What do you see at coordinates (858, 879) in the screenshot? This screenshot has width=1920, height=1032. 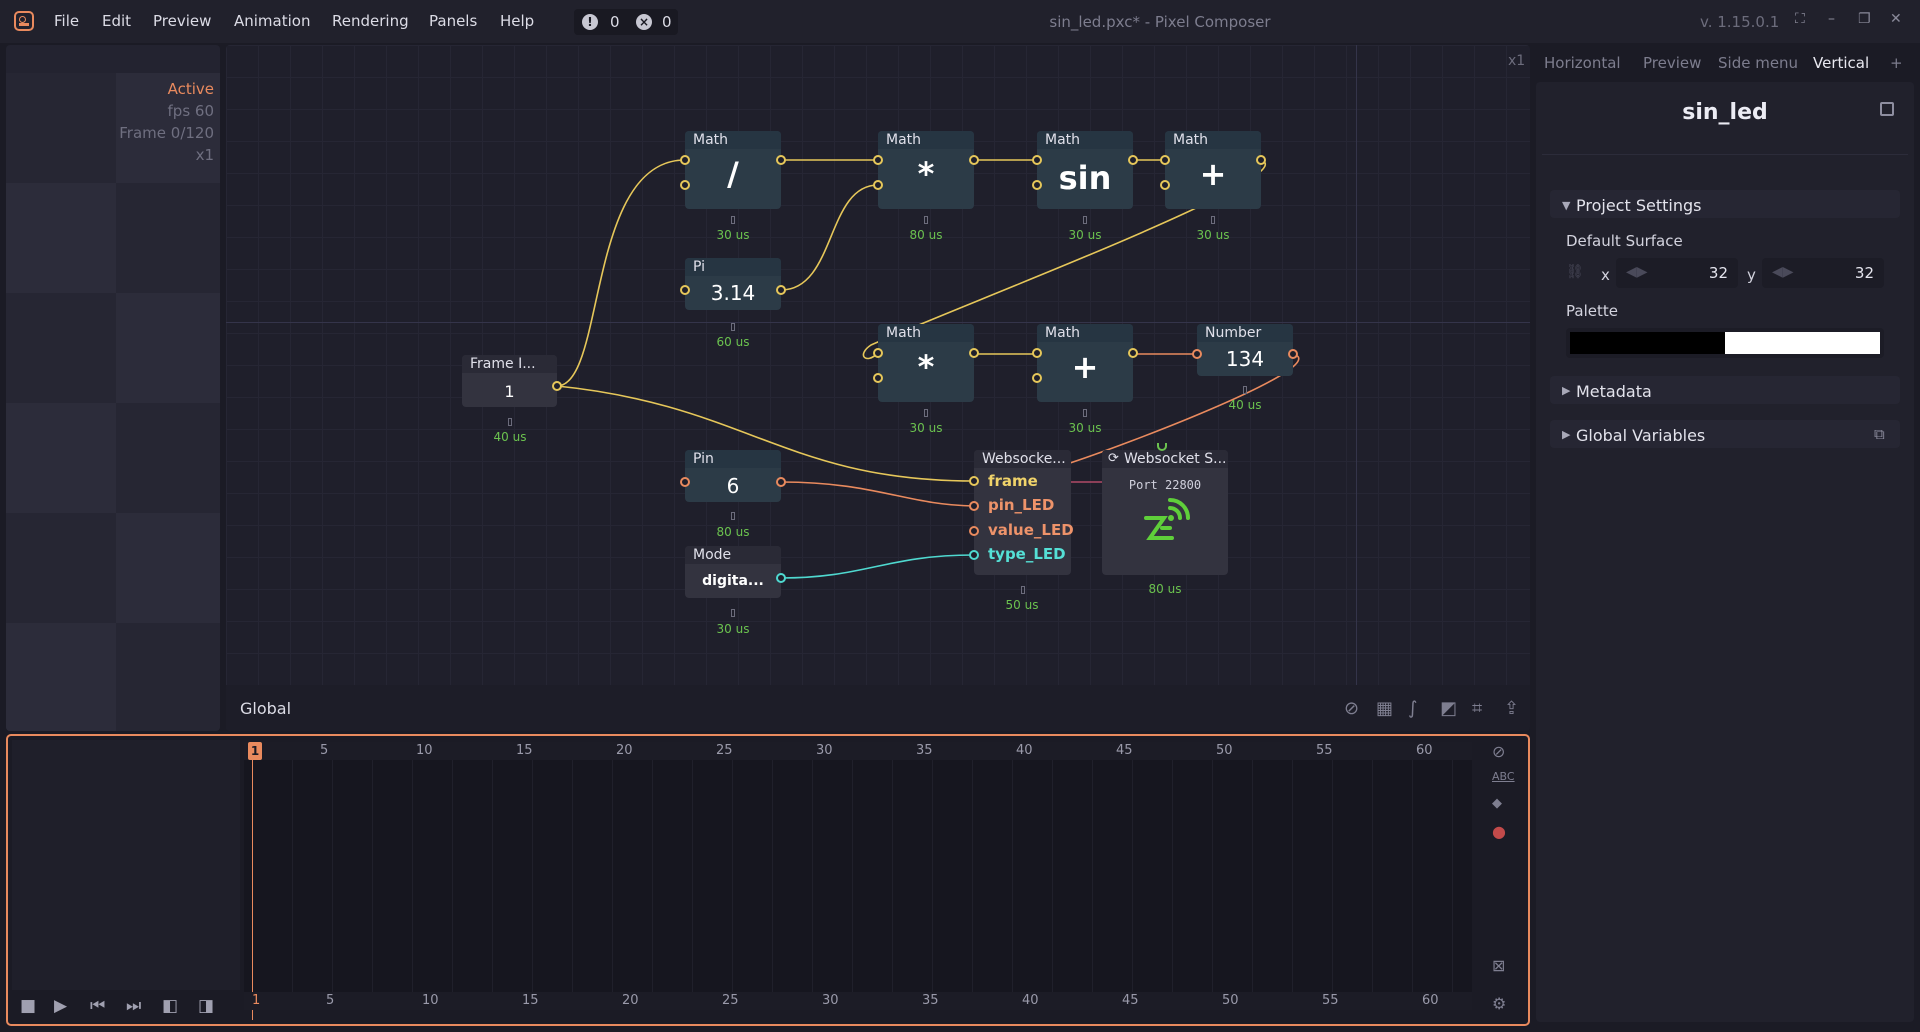 I see `timeline-tracks` at bounding box center [858, 879].